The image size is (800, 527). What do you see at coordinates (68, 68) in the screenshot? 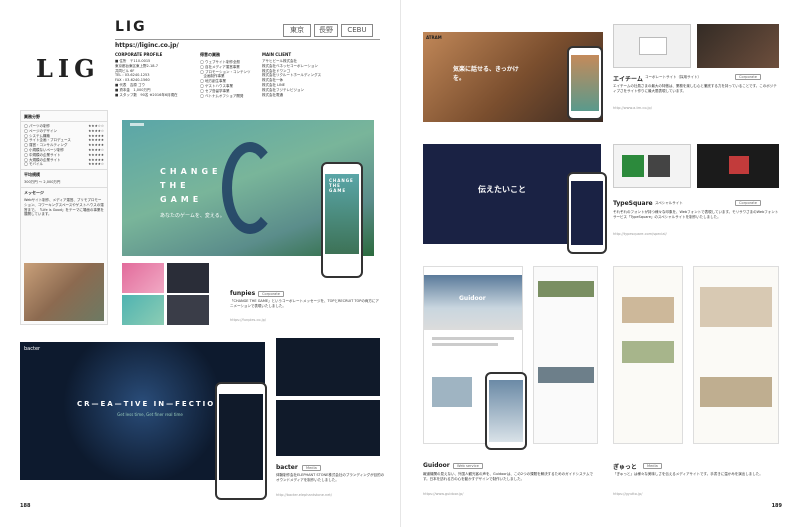
I see `lig-logo: LIG` at bounding box center [68, 68].